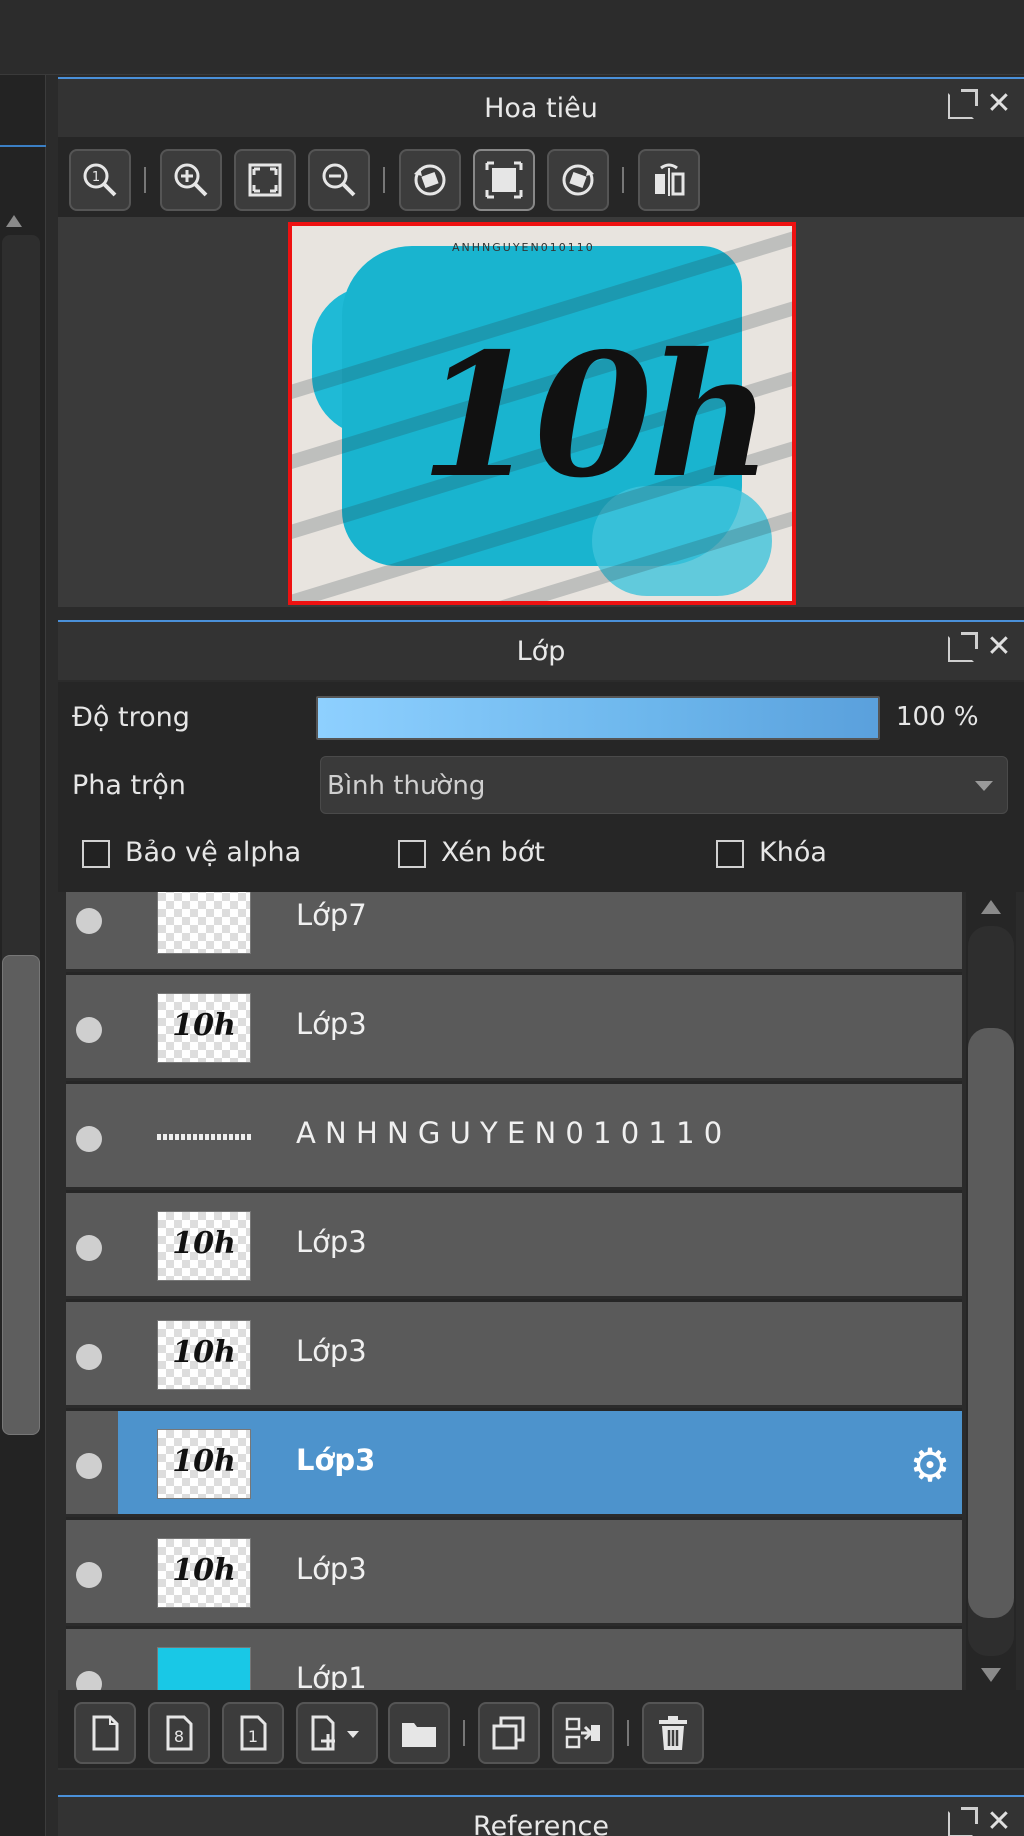 Image resolution: width=1024 pixels, height=1836 pixels. What do you see at coordinates (984, 786) in the screenshot?
I see `chevron-down-icon` at bounding box center [984, 786].